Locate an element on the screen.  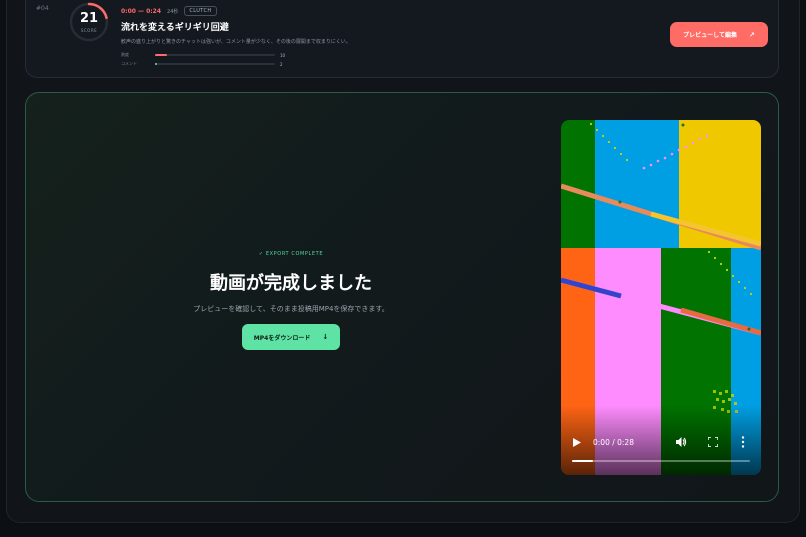
clip-title: 流れを変えるギリギリ回避 is located at coordinates (175, 28).